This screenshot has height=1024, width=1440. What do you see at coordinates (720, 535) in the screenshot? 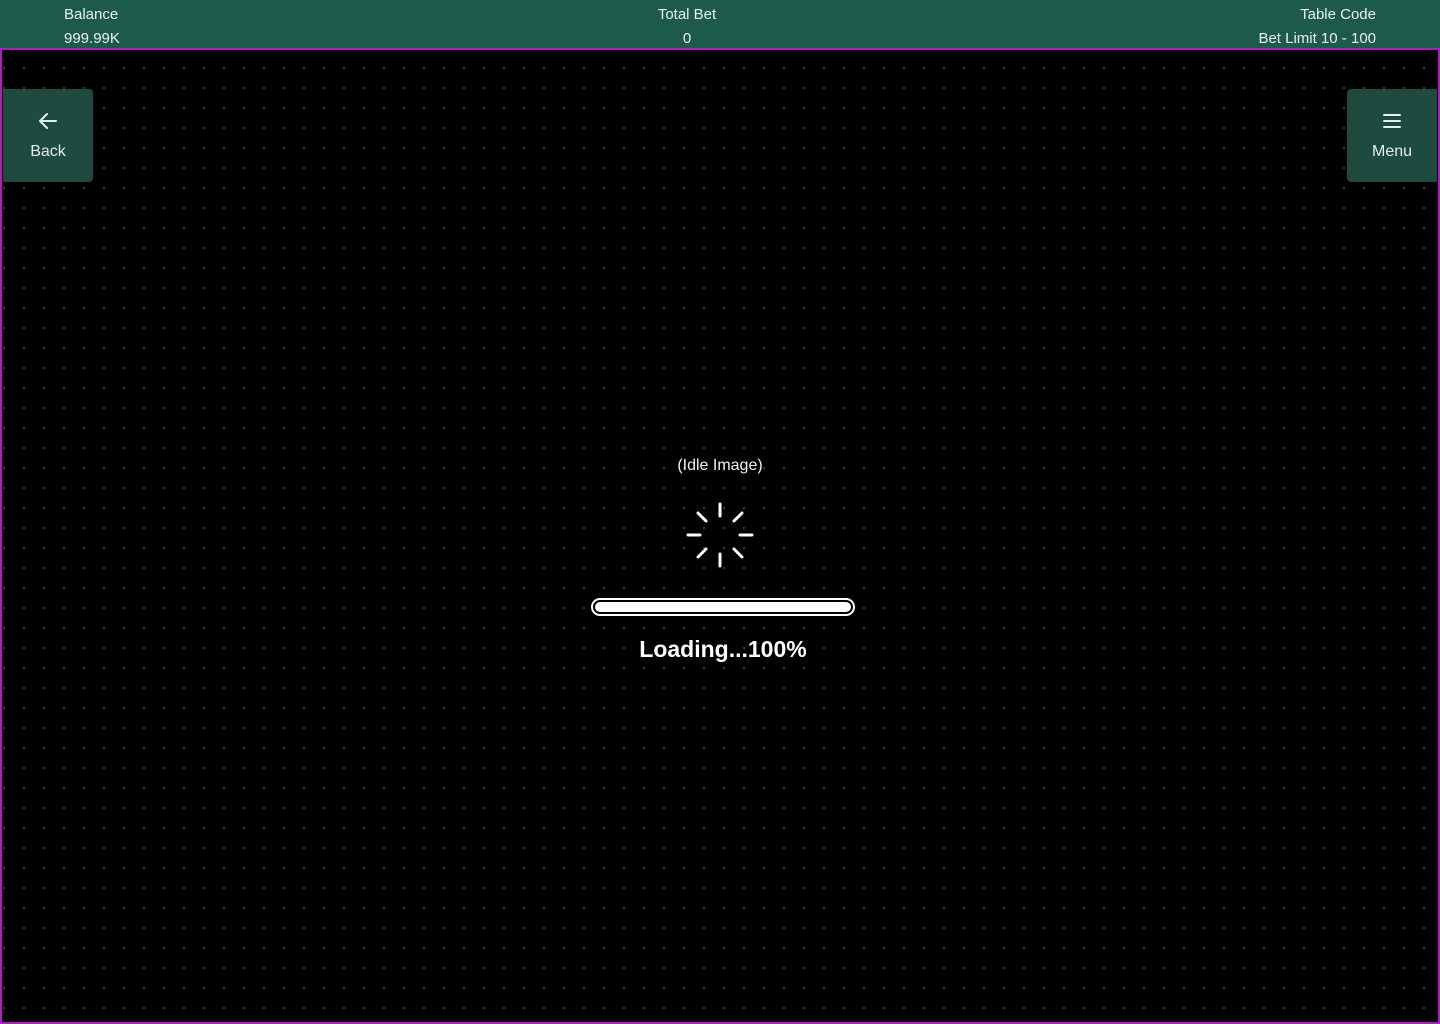
I see `loading-spinner-icon` at bounding box center [720, 535].